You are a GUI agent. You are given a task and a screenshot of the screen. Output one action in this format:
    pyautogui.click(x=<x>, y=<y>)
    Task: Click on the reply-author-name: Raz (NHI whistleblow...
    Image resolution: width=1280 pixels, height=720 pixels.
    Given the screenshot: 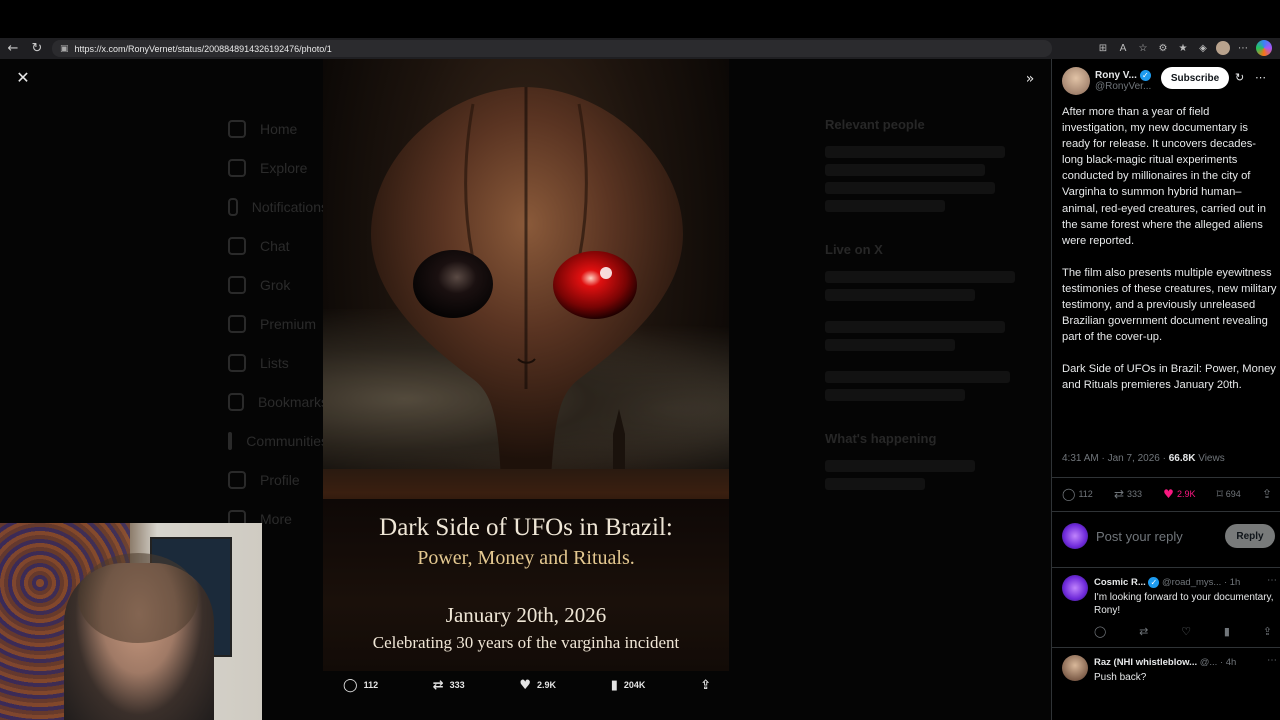 What is the action you would take?
    pyautogui.click(x=1145, y=662)
    